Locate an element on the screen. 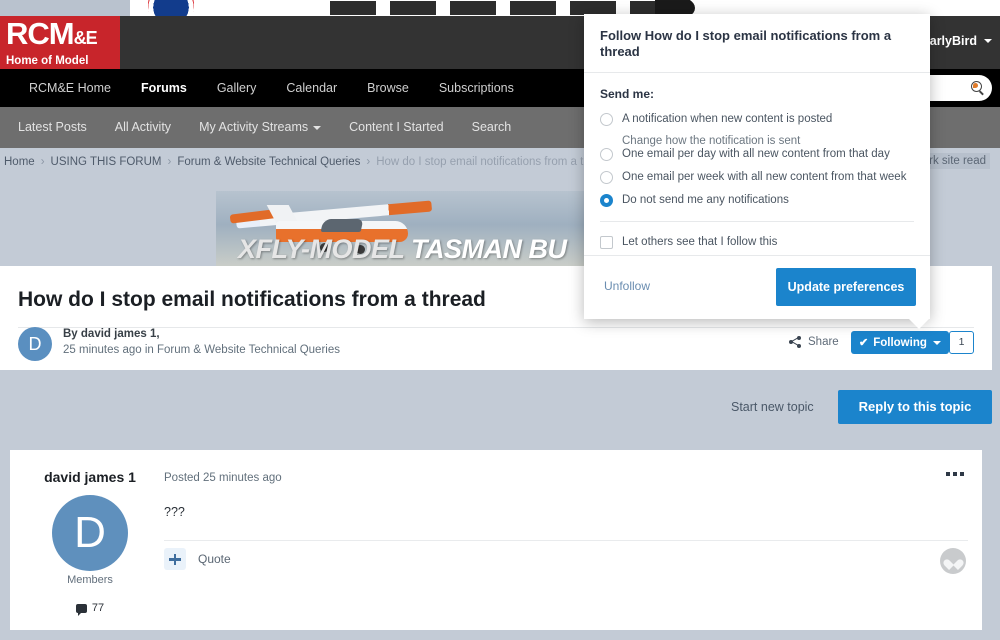 The width and height of the screenshot is (1000, 640). subnav-item-content-i-started: Content I Started is located at coordinates (396, 127).